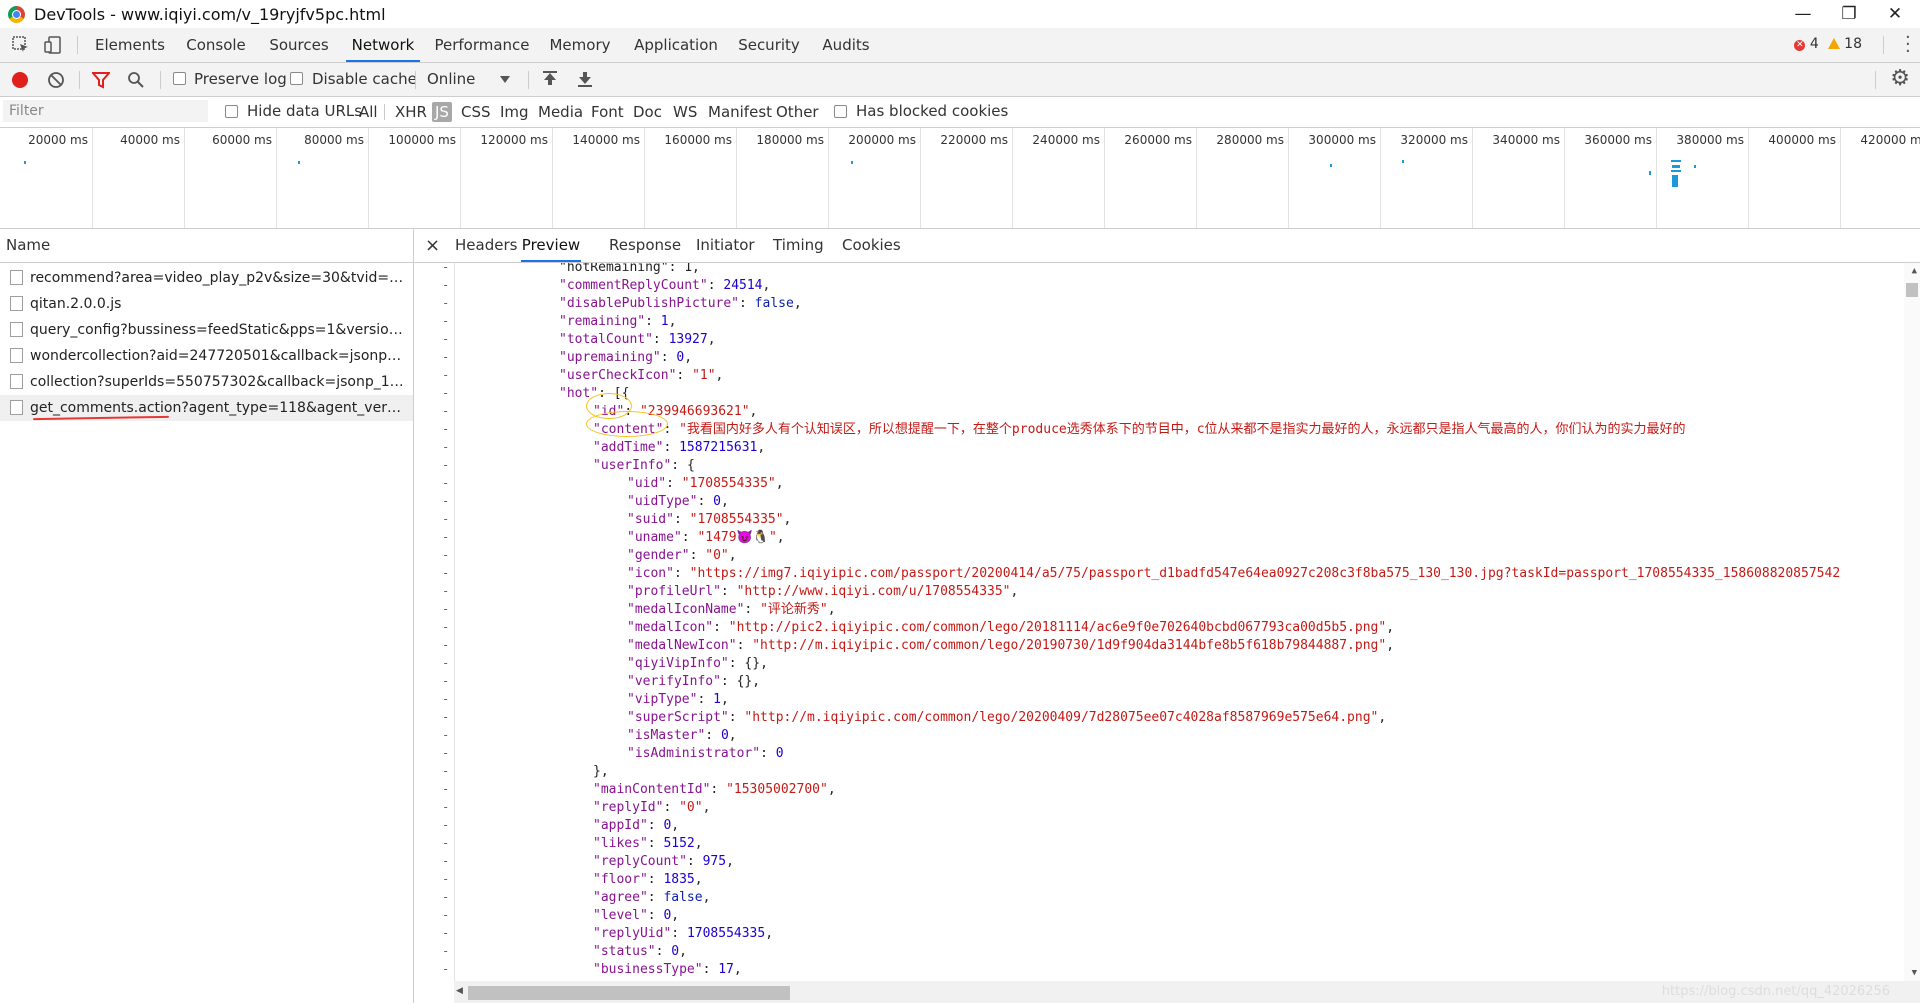  Describe the element at coordinates (1914, 271) in the screenshot. I see `scroll-up-icon: ▲` at that location.